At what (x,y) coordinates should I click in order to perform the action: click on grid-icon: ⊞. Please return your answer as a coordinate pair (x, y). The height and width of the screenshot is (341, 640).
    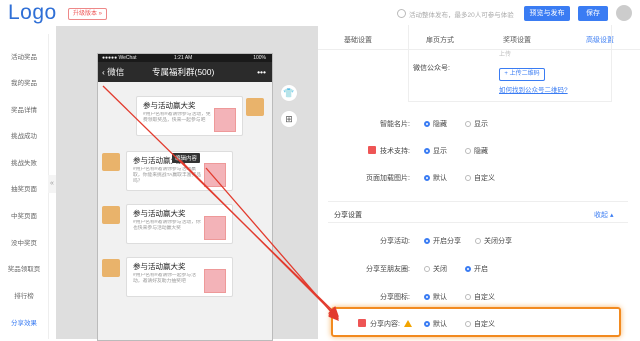
    Looking at the image, I should click on (289, 119).